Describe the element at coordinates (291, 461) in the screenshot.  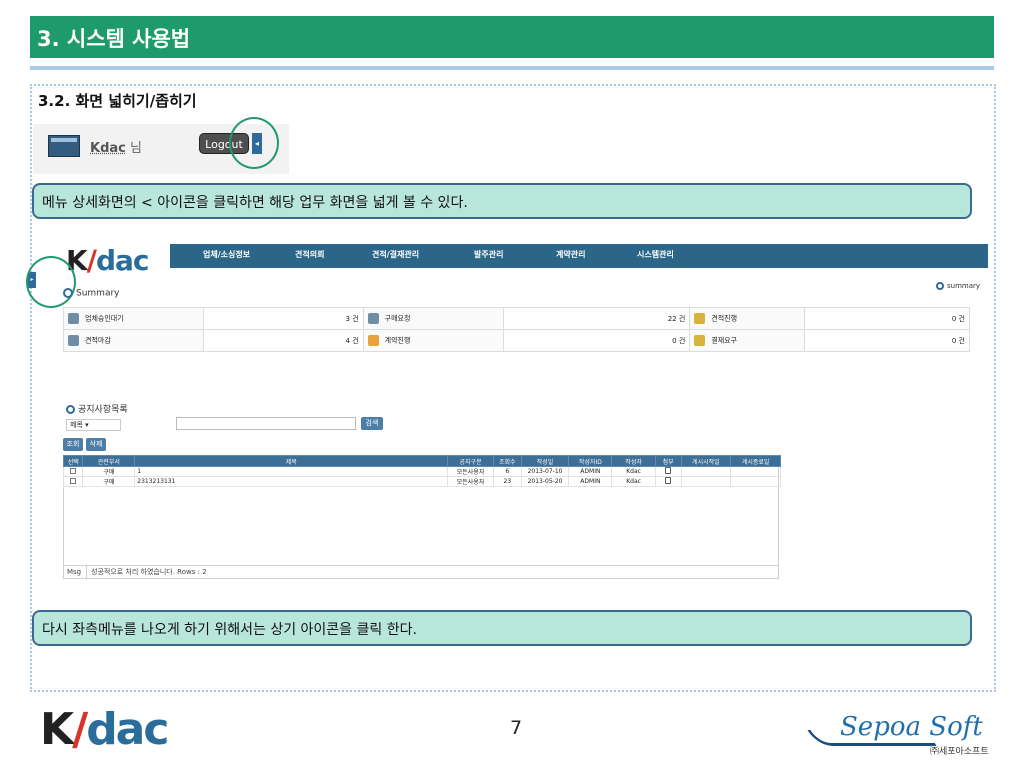
I see `grid-header: 제목` at that location.